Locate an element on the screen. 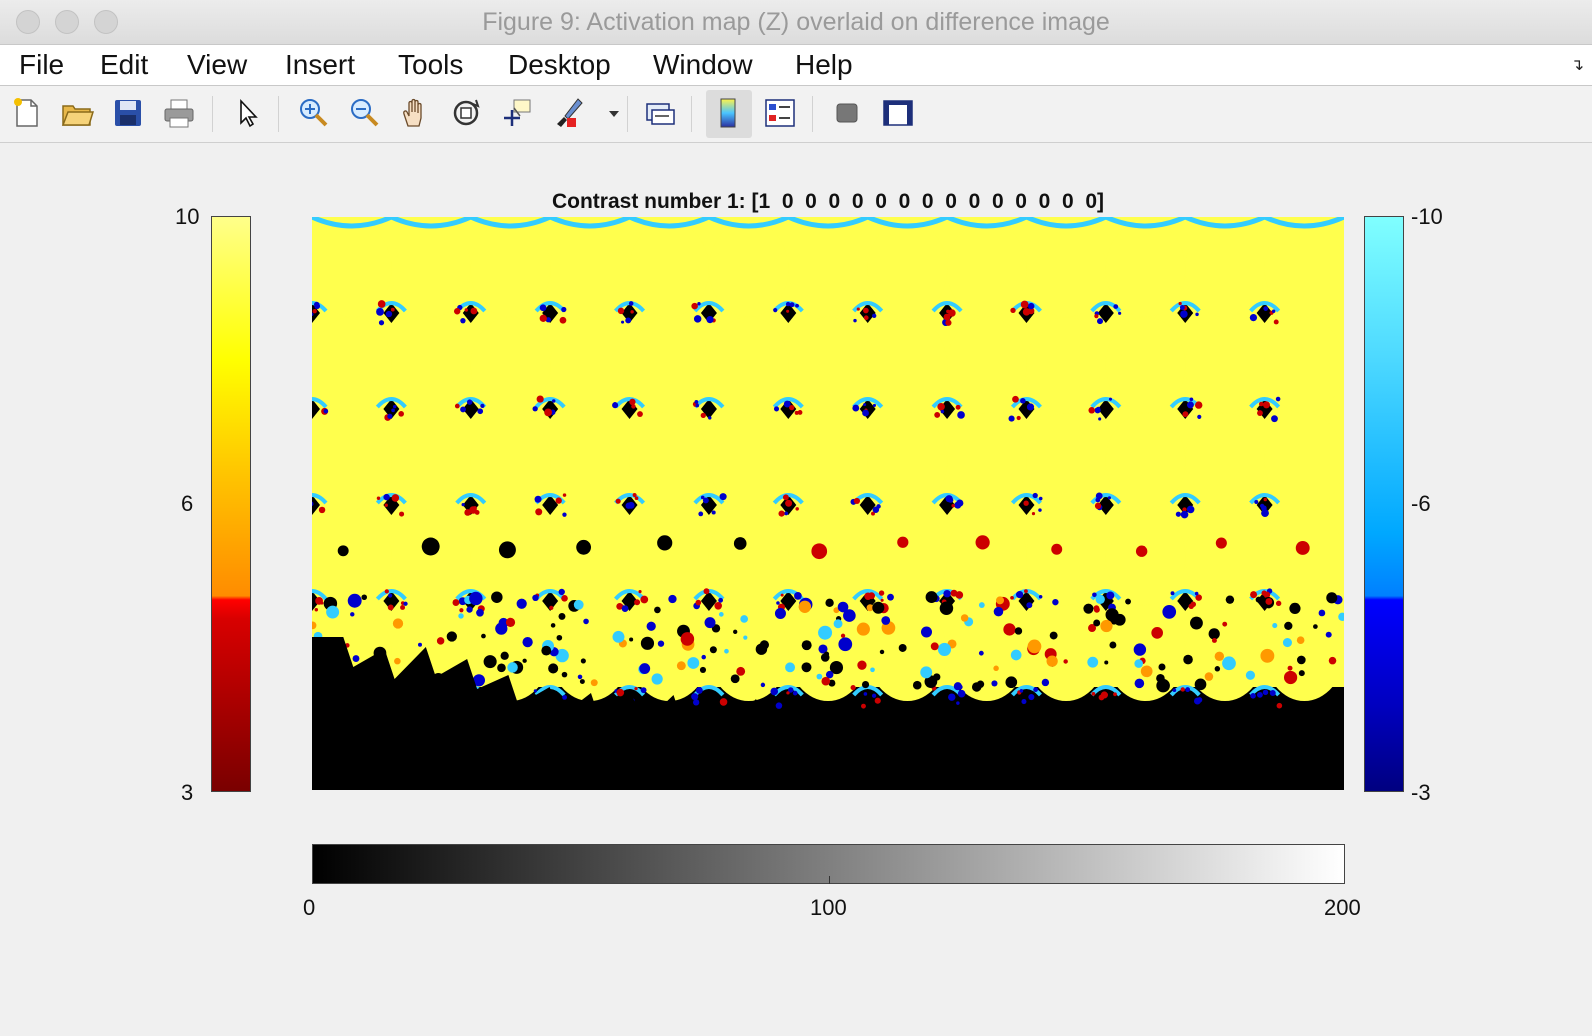 Image resolution: width=1592 pixels, height=1036 pixels. negative-colorbar is located at coordinates (1384, 504).